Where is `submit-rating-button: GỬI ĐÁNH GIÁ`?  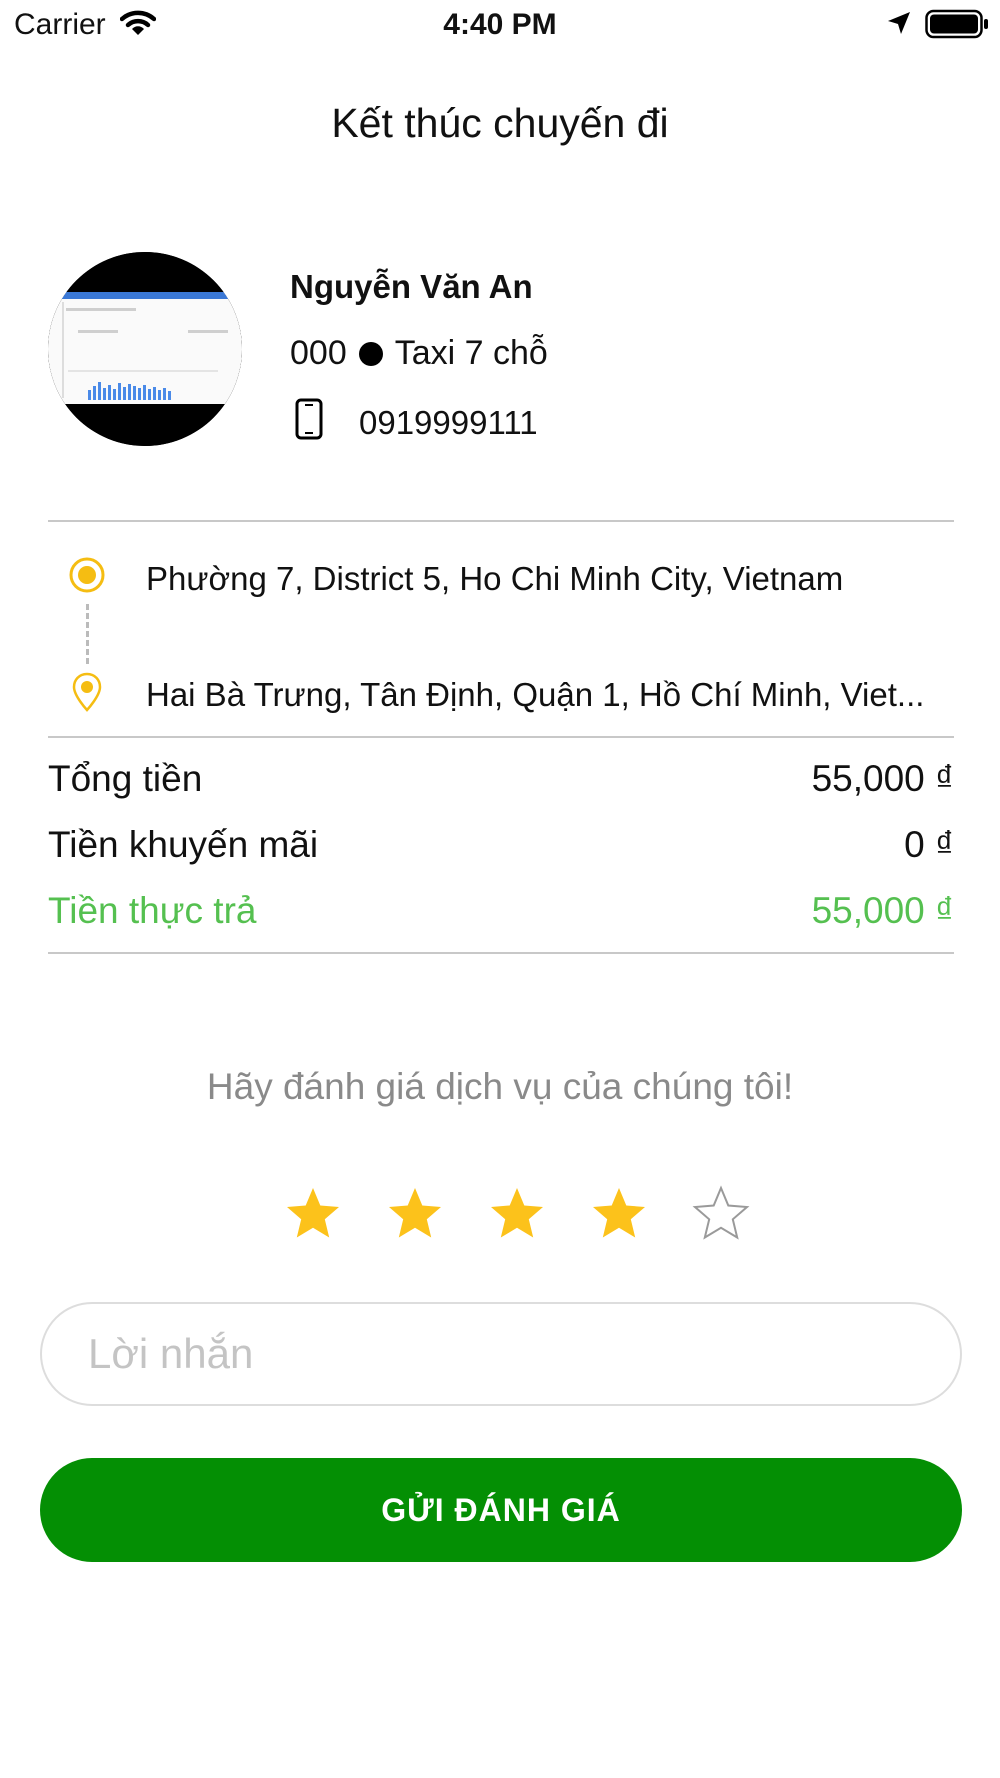
submit-rating-button: GỬI ĐÁNH GIÁ is located at coordinates (501, 1510).